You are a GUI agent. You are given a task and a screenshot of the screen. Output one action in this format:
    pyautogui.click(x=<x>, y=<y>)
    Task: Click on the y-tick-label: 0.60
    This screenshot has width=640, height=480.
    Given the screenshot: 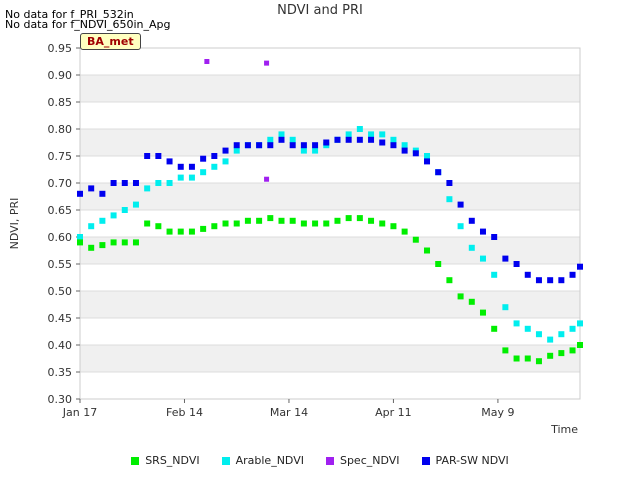 What is the action you would take?
    pyautogui.click(x=60, y=237)
    